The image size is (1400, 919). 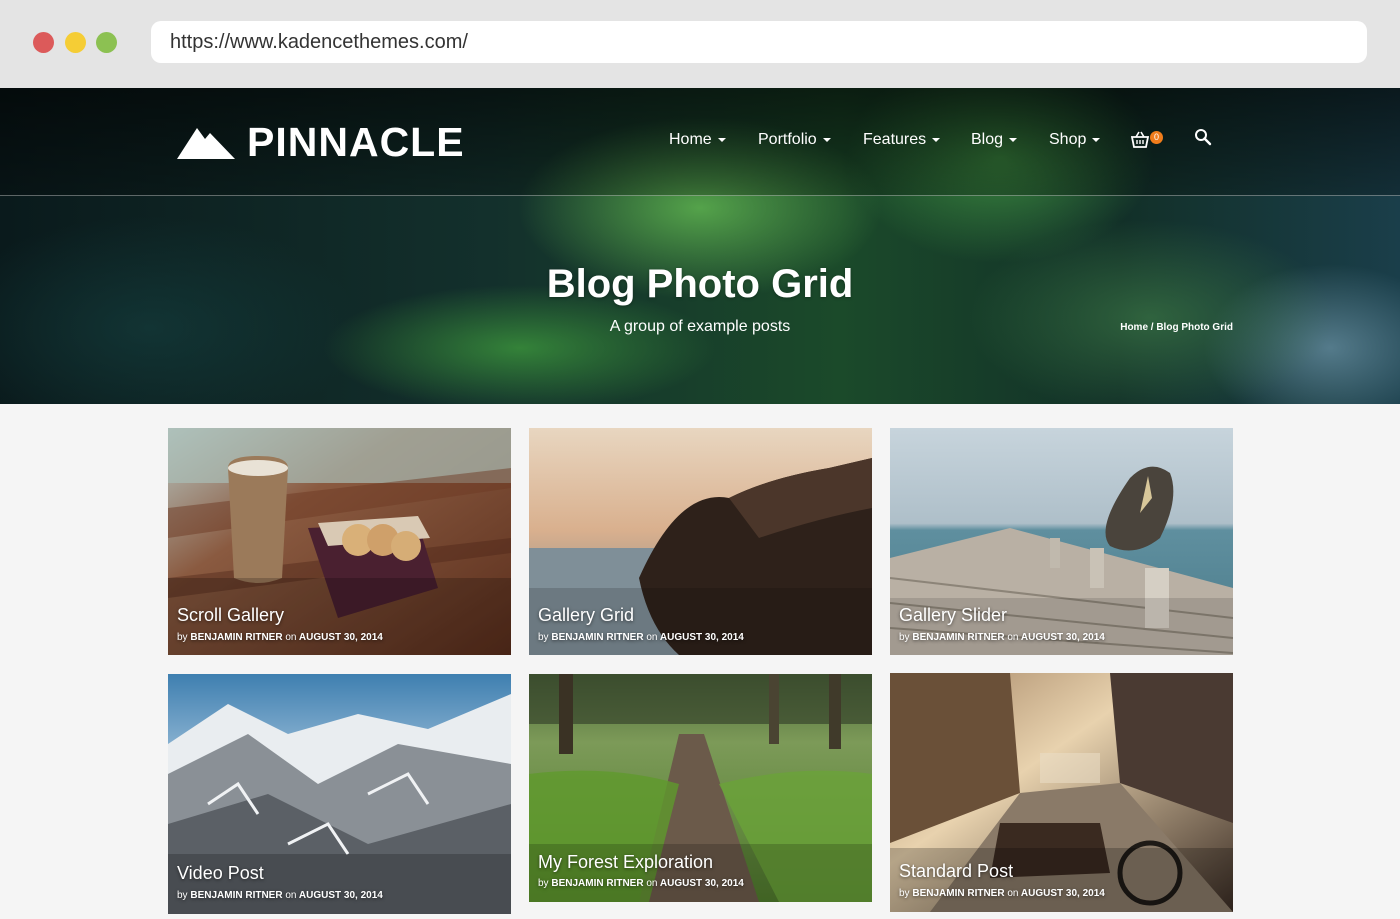 What do you see at coordinates (700, 195) in the screenshot?
I see `header-divider` at bounding box center [700, 195].